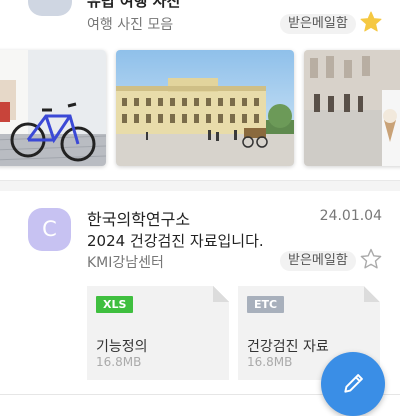  I want to click on palace-photo, so click(205, 108).